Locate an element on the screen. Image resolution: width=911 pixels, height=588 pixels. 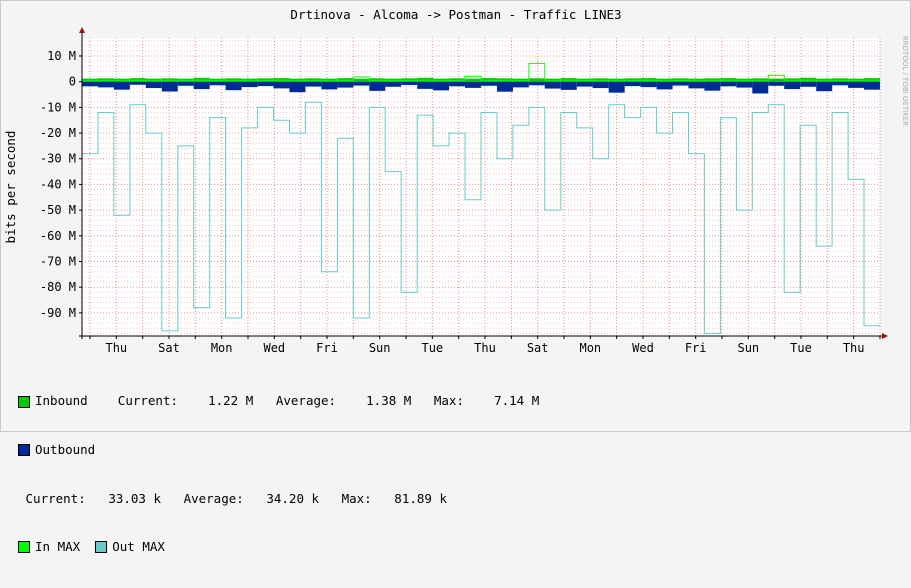
y-tick-label: -90 M is located at coordinates (58, 313).